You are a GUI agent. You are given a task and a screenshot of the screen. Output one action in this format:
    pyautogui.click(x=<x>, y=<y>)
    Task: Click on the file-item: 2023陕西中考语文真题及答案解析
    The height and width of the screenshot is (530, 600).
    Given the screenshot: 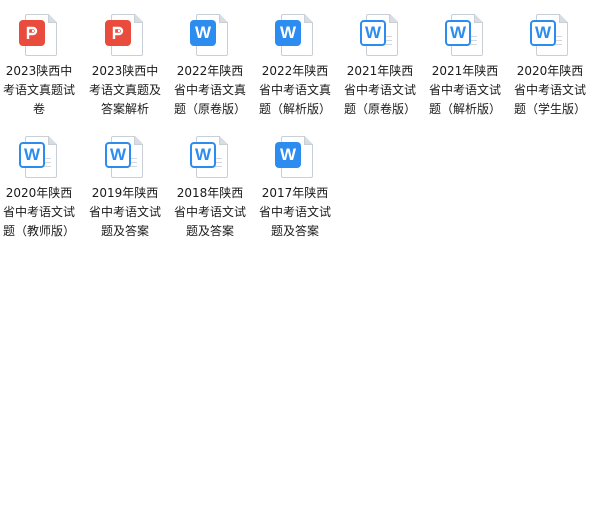 What is the action you would take?
    pyautogui.click(x=125, y=58)
    